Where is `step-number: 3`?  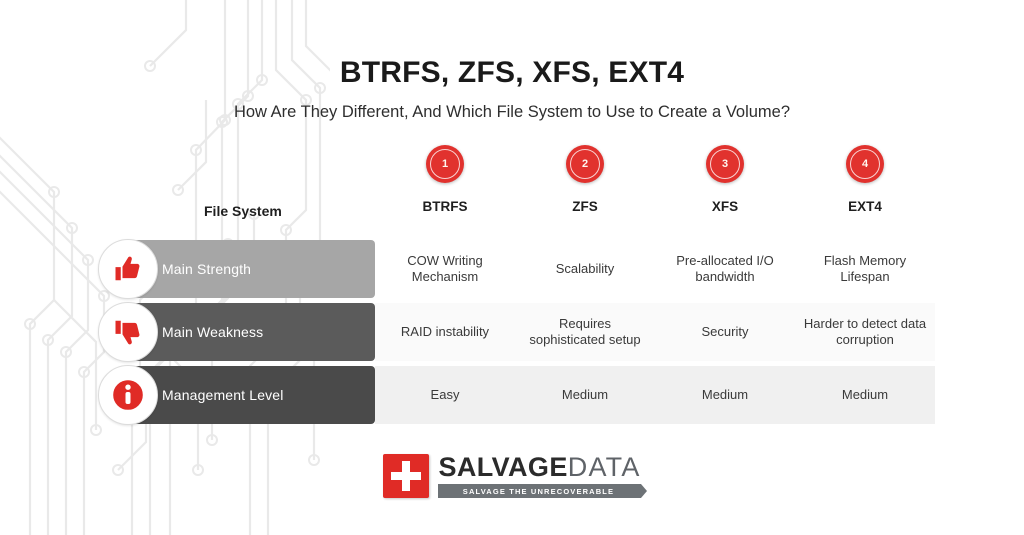
step-number: 3 is located at coordinates (725, 163).